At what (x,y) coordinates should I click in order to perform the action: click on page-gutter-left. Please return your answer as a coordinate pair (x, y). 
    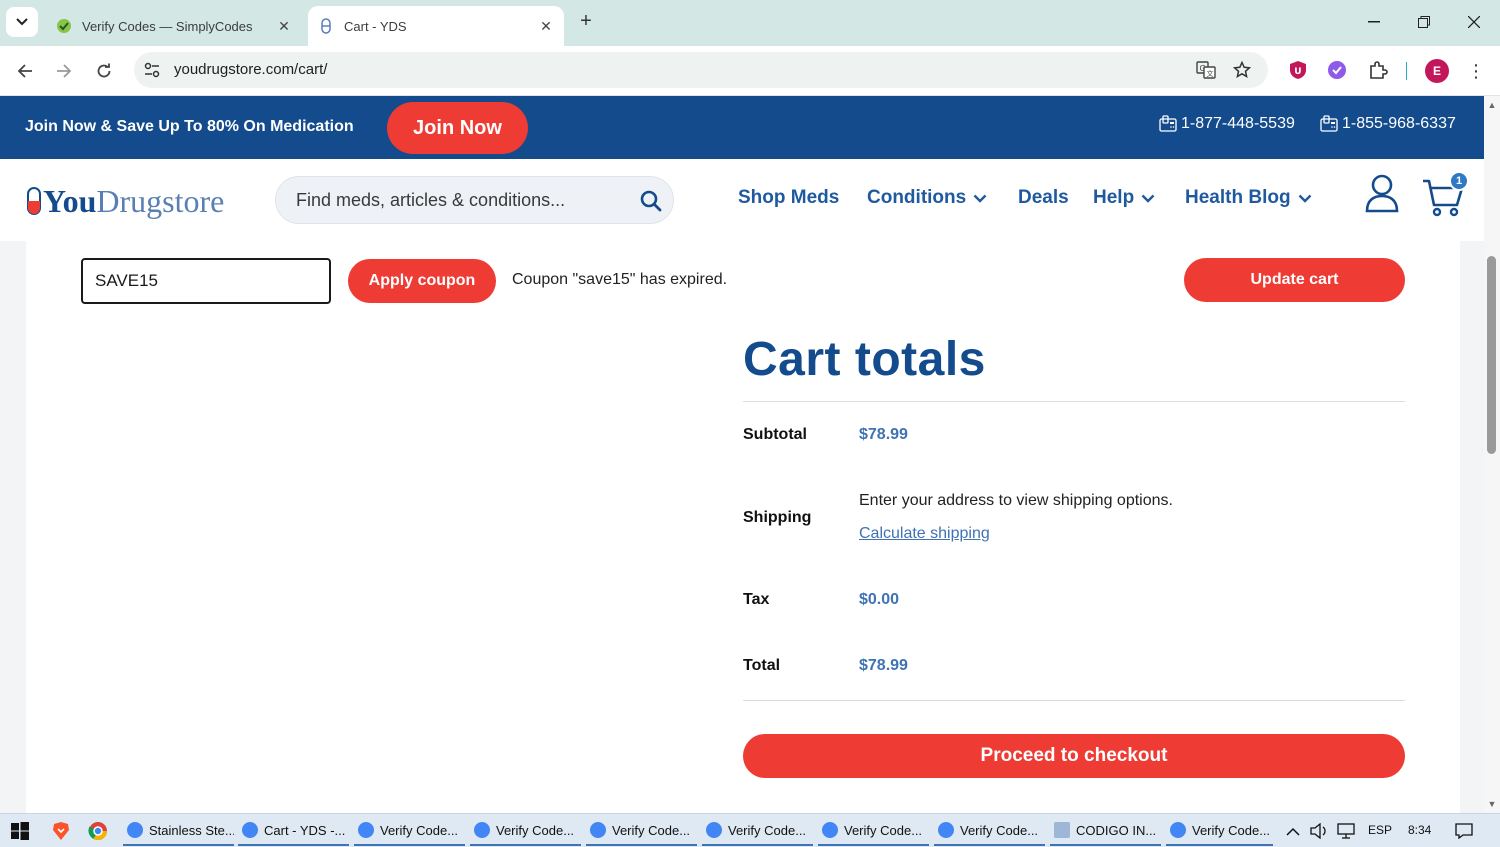
    Looking at the image, I should click on (13, 527).